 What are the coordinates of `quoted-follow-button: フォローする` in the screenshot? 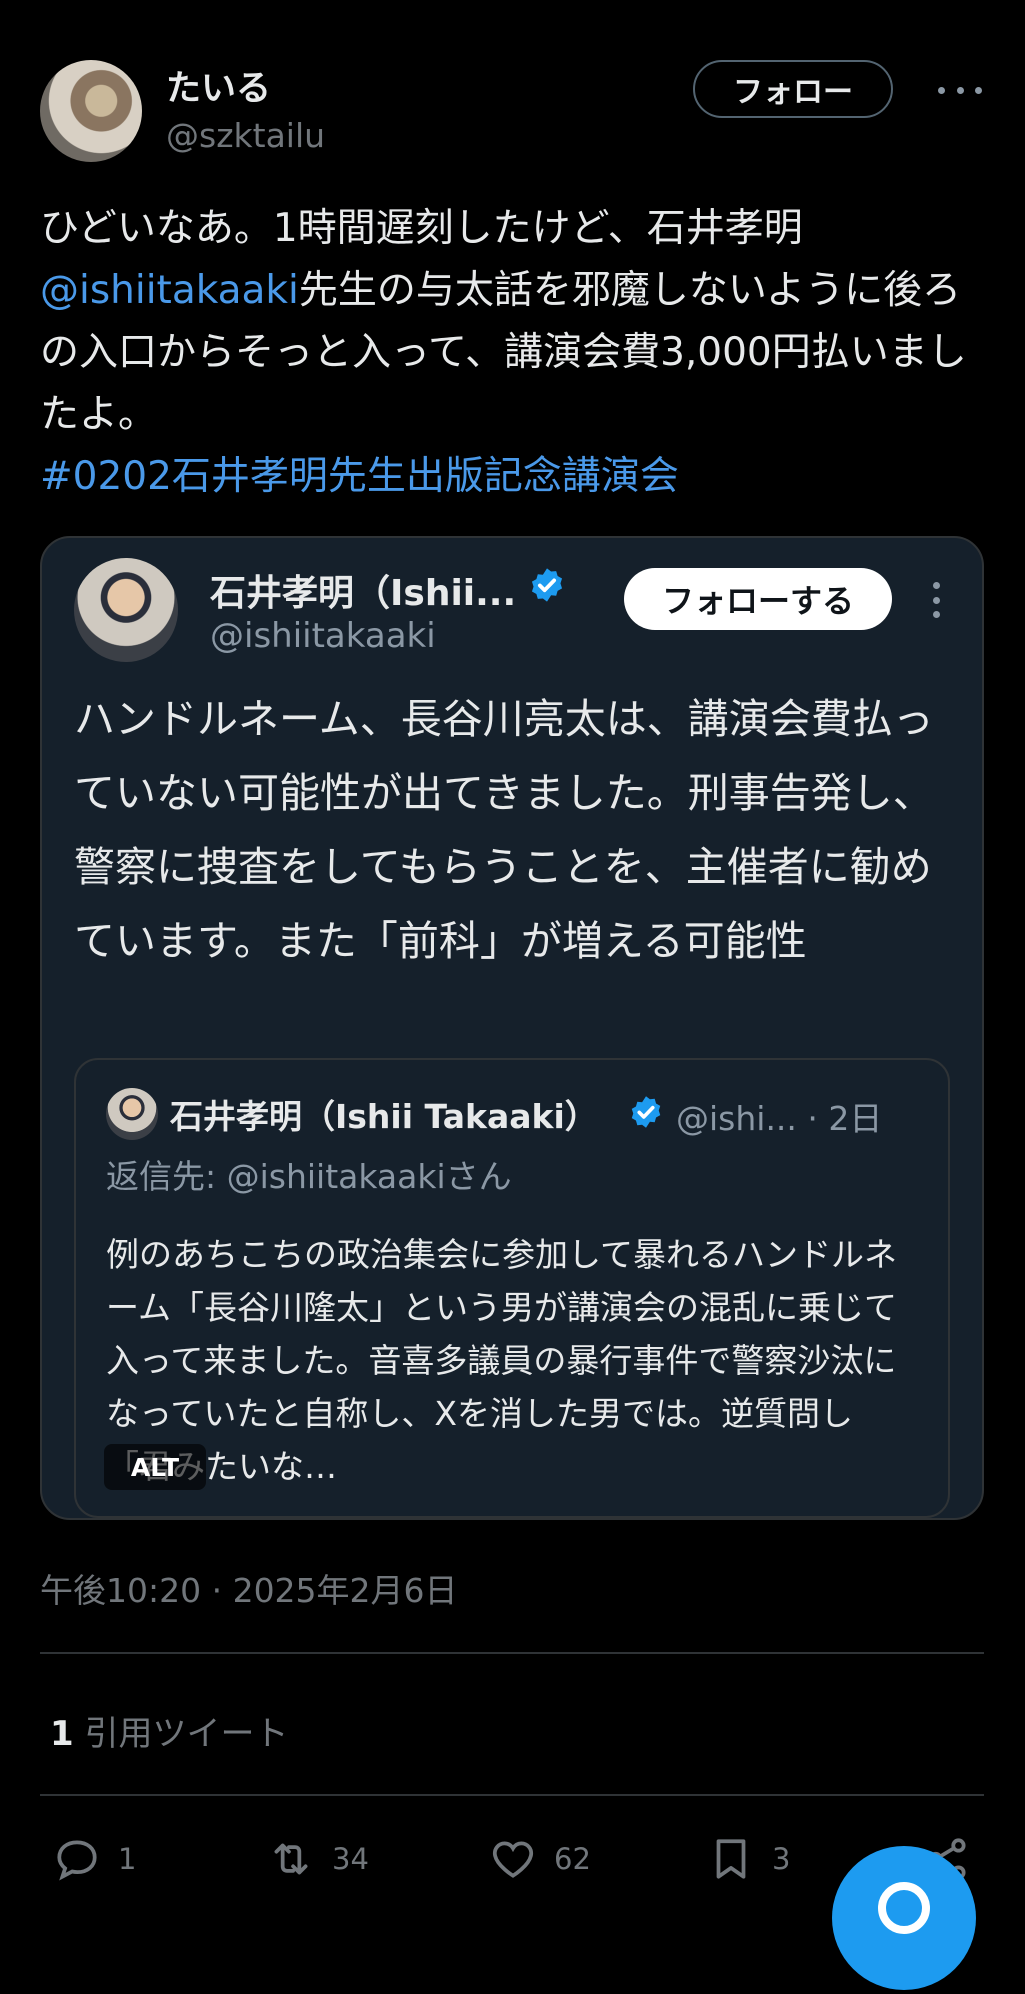 It's located at (758, 599).